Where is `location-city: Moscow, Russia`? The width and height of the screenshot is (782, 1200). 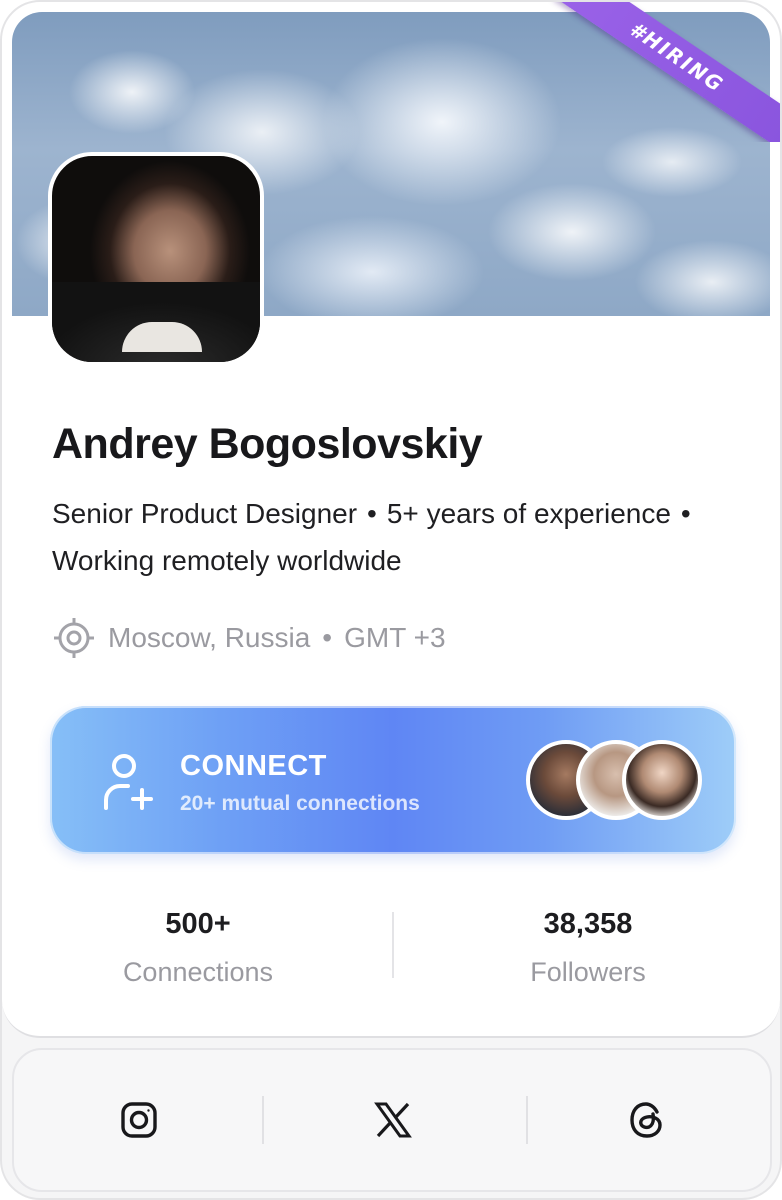 location-city: Moscow, Russia is located at coordinates (209, 637).